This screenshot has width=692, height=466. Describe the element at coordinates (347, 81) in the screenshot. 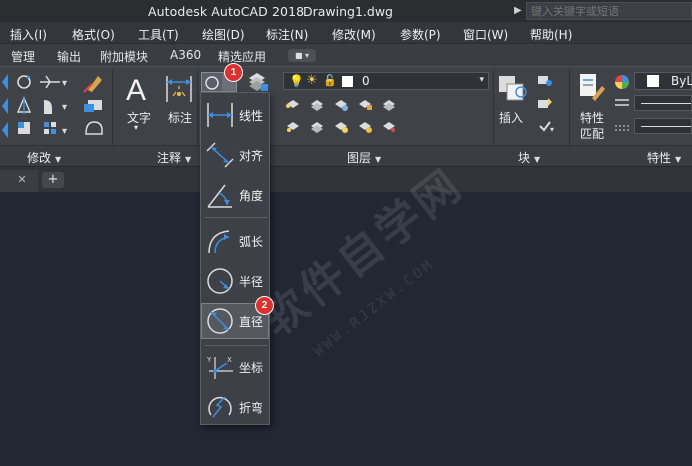

I see `layer-color-swatch` at that location.